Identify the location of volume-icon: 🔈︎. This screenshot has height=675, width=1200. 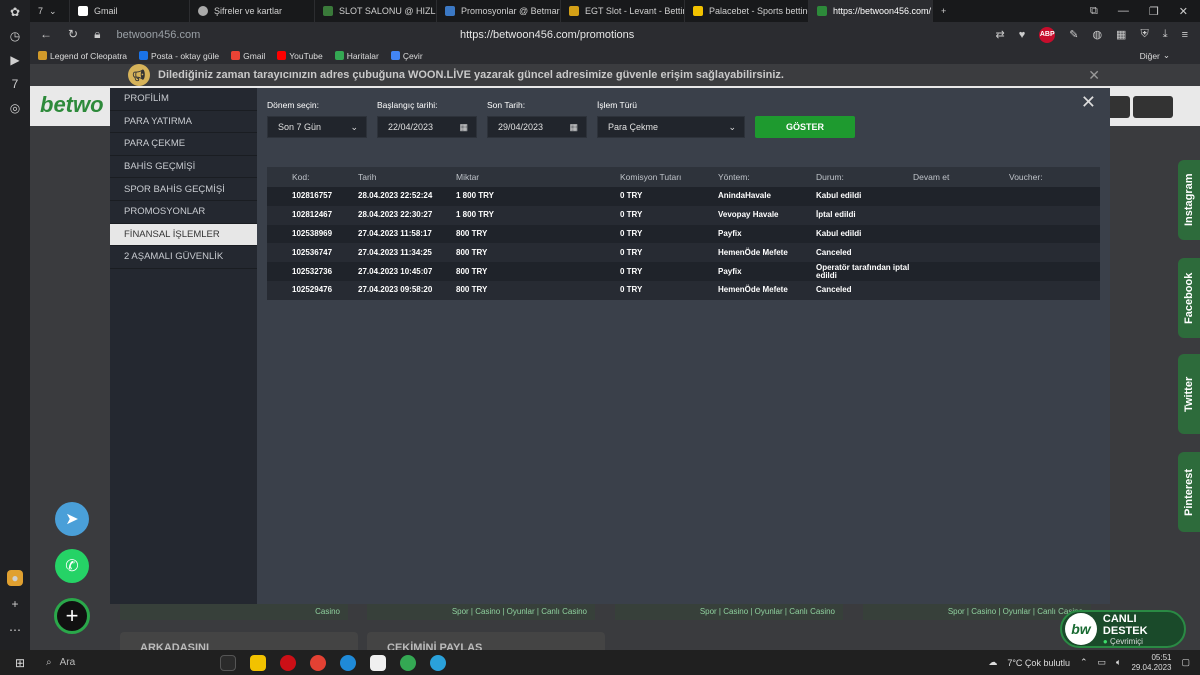
(1118, 662).